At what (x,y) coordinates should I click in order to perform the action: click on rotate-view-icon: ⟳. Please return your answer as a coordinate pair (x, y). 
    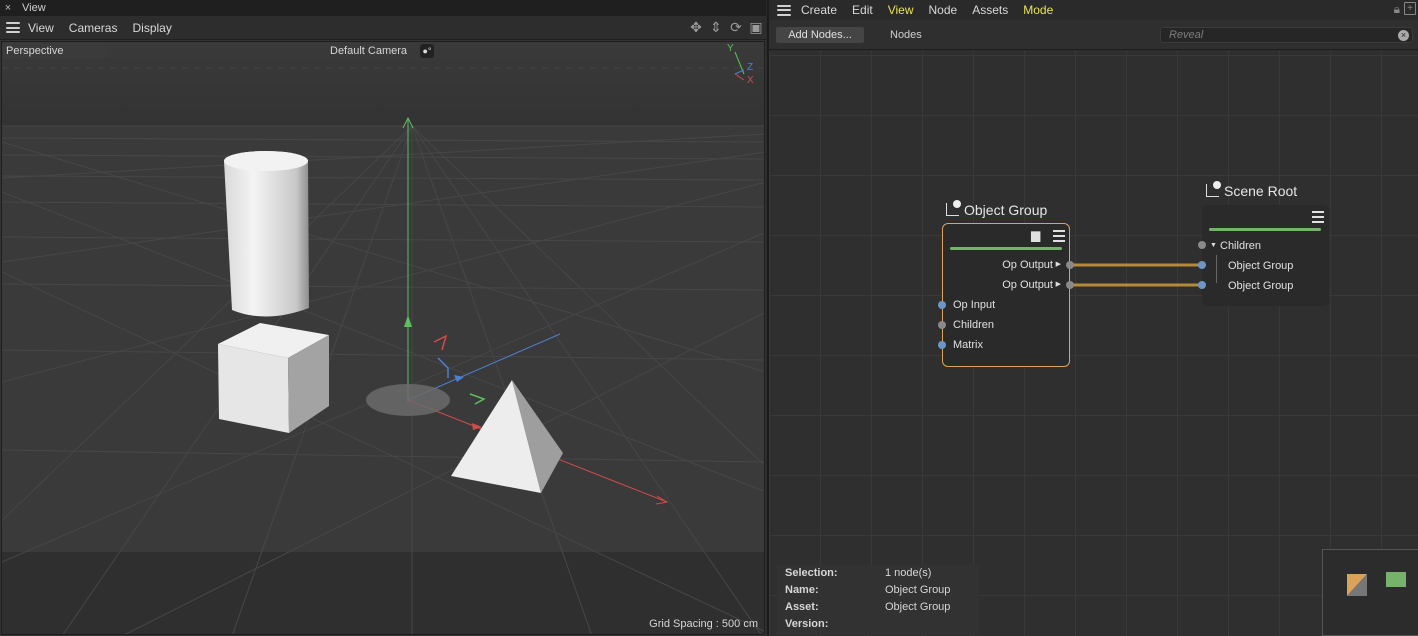
    Looking at the image, I should click on (736, 27).